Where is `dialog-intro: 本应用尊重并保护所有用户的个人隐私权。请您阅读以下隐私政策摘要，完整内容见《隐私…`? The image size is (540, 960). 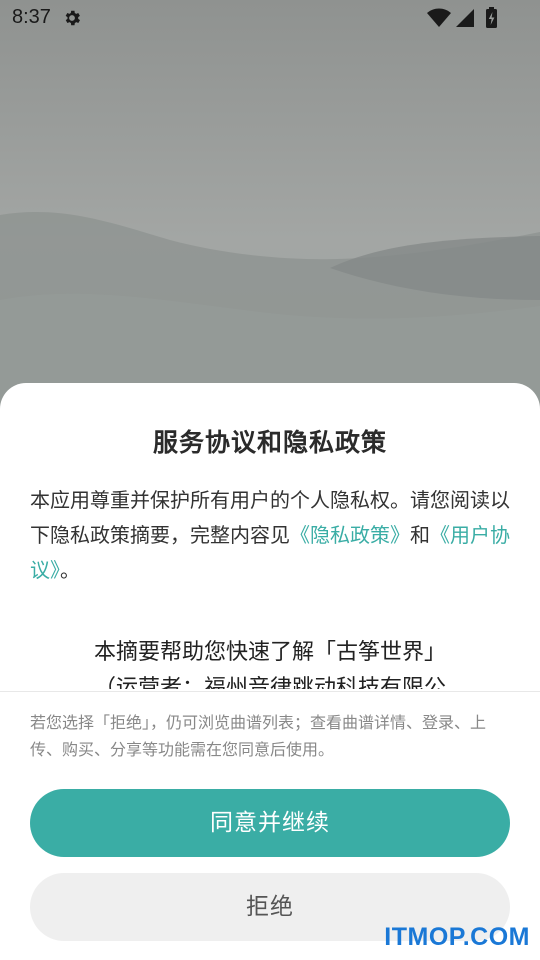 dialog-intro: 本应用尊重并保护所有用户的个人隐私权。请您阅读以下隐私政策摘要，完整内容见《隐私… is located at coordinates (271, 535).